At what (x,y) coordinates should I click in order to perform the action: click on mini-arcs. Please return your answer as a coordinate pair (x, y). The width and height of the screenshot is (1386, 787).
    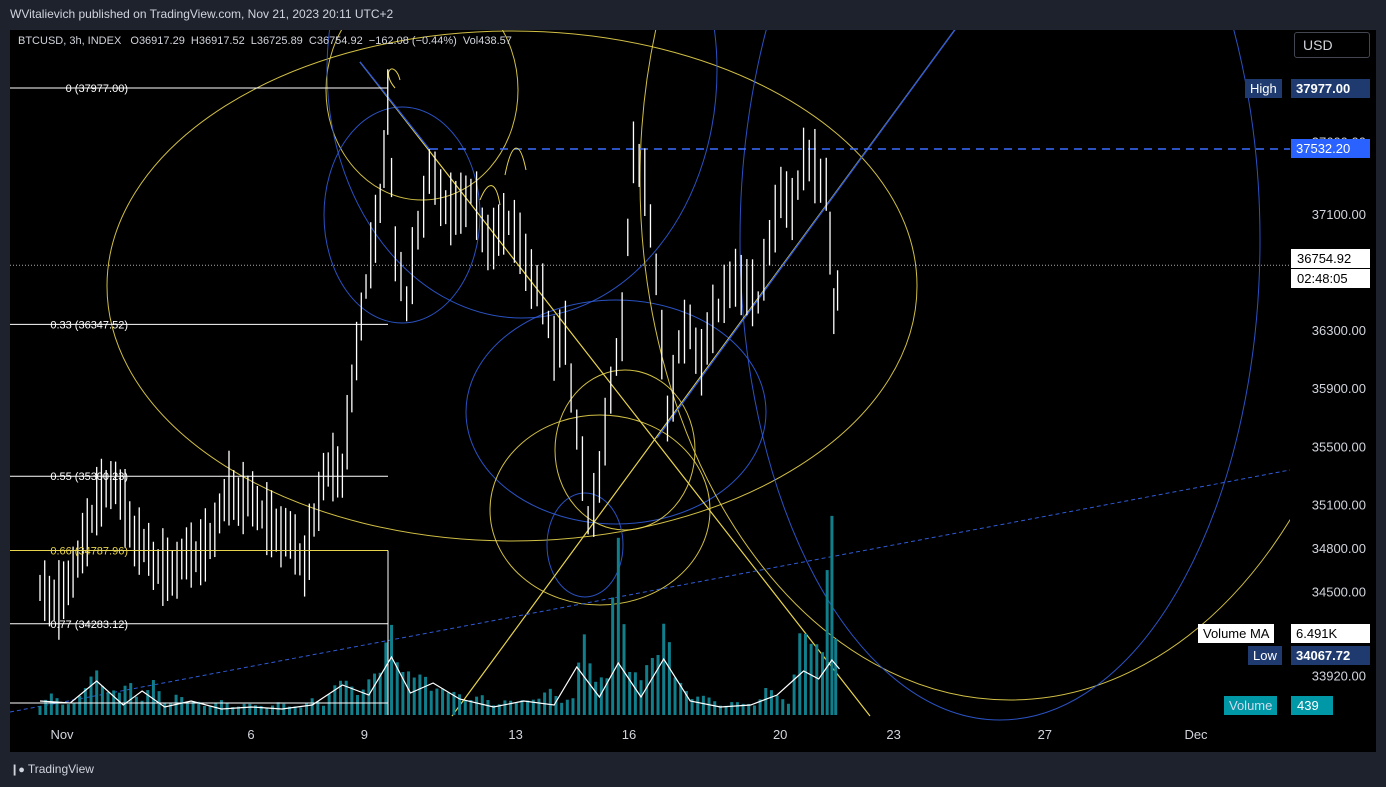
    Looking at the image, I should click on (503, 176).